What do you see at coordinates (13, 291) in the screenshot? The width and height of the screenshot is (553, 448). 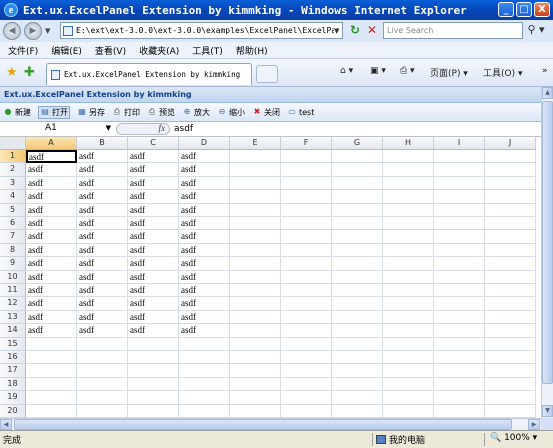 I see `row-header: 11` at bounding box center [13, 291].